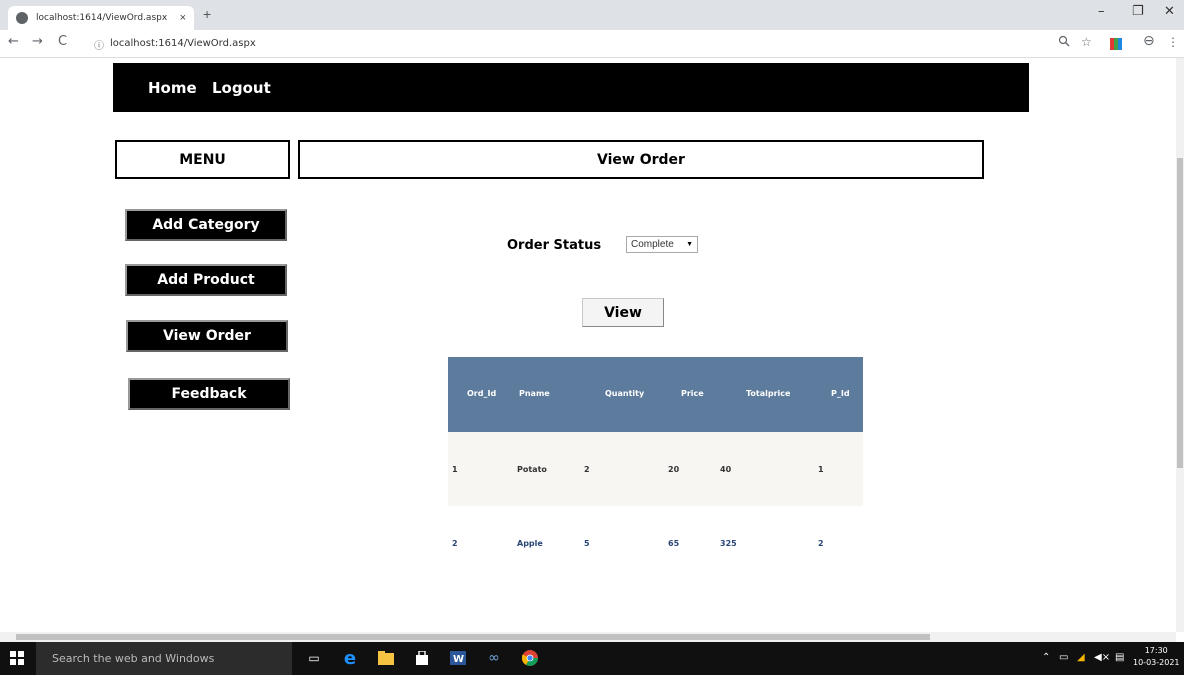  I want to click on view-order-button: View Order, so click(207, 336).